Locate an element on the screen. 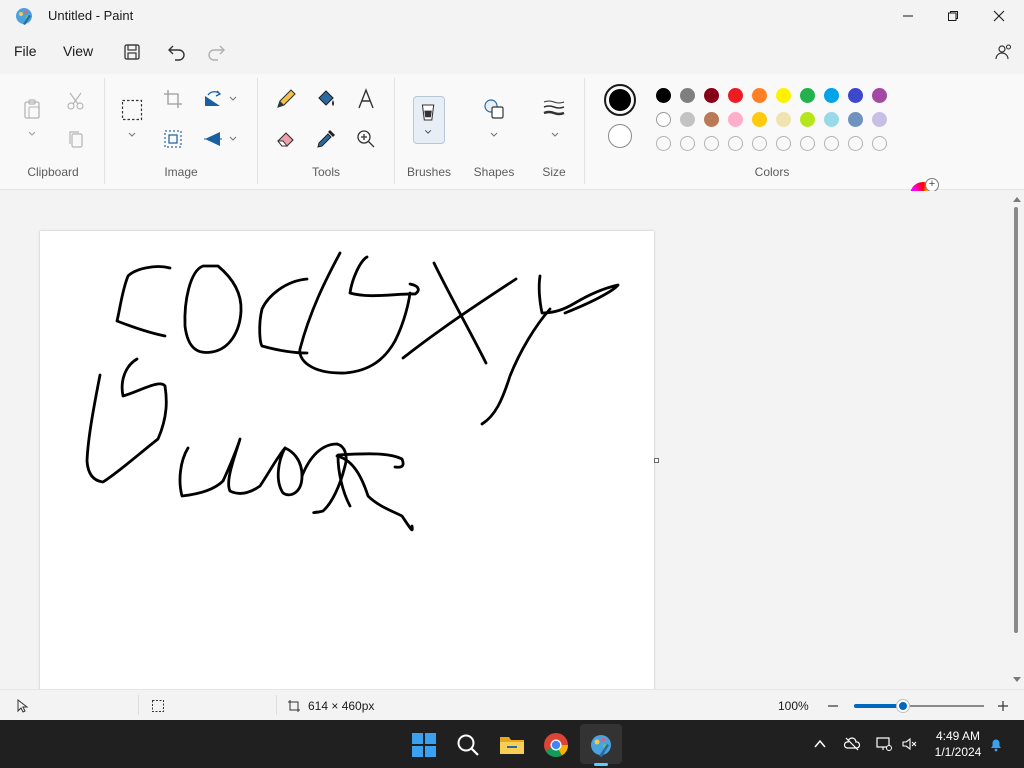 This screenshot has width=1024, height=768. eraser-icon is located at coordinates (285, 139).